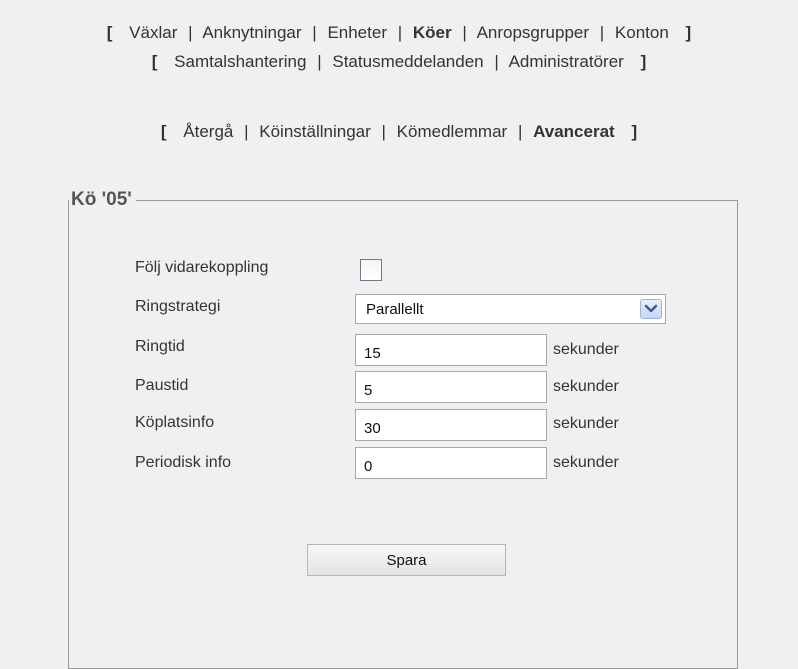 The height and width of the screenshot is (669, 798). Describe the element at coordinates (586, 423) in the screenshot. I see `queue-position-info-unit: sekunder` at that location.